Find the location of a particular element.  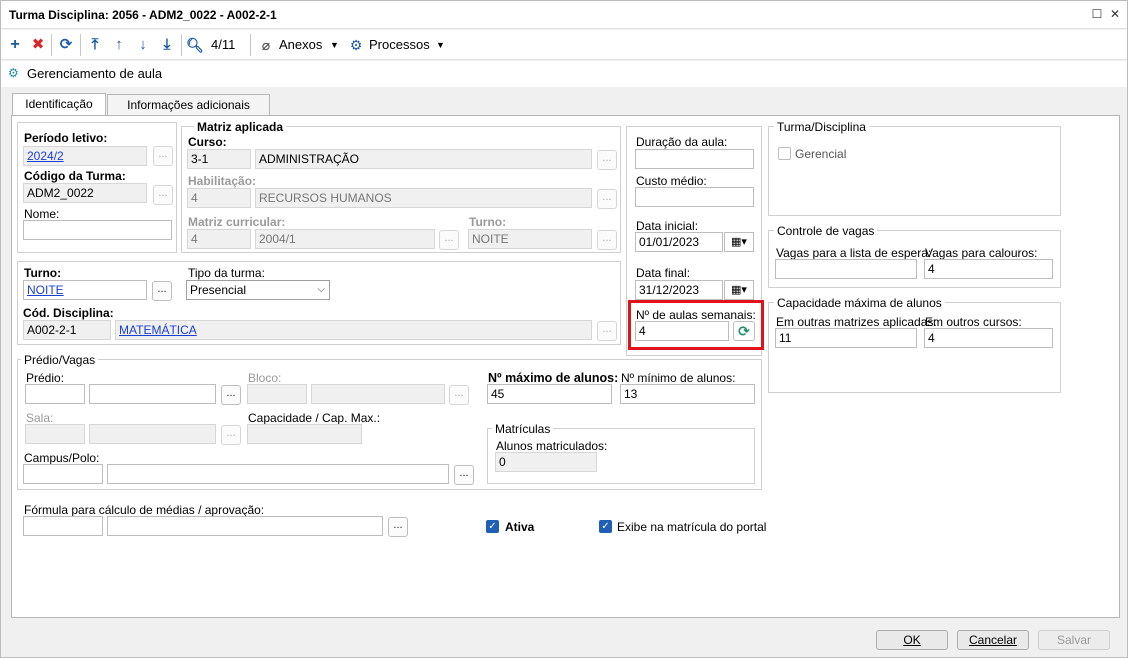

codigo-field: ADM2_0022 is located at coordinates (85, 193).